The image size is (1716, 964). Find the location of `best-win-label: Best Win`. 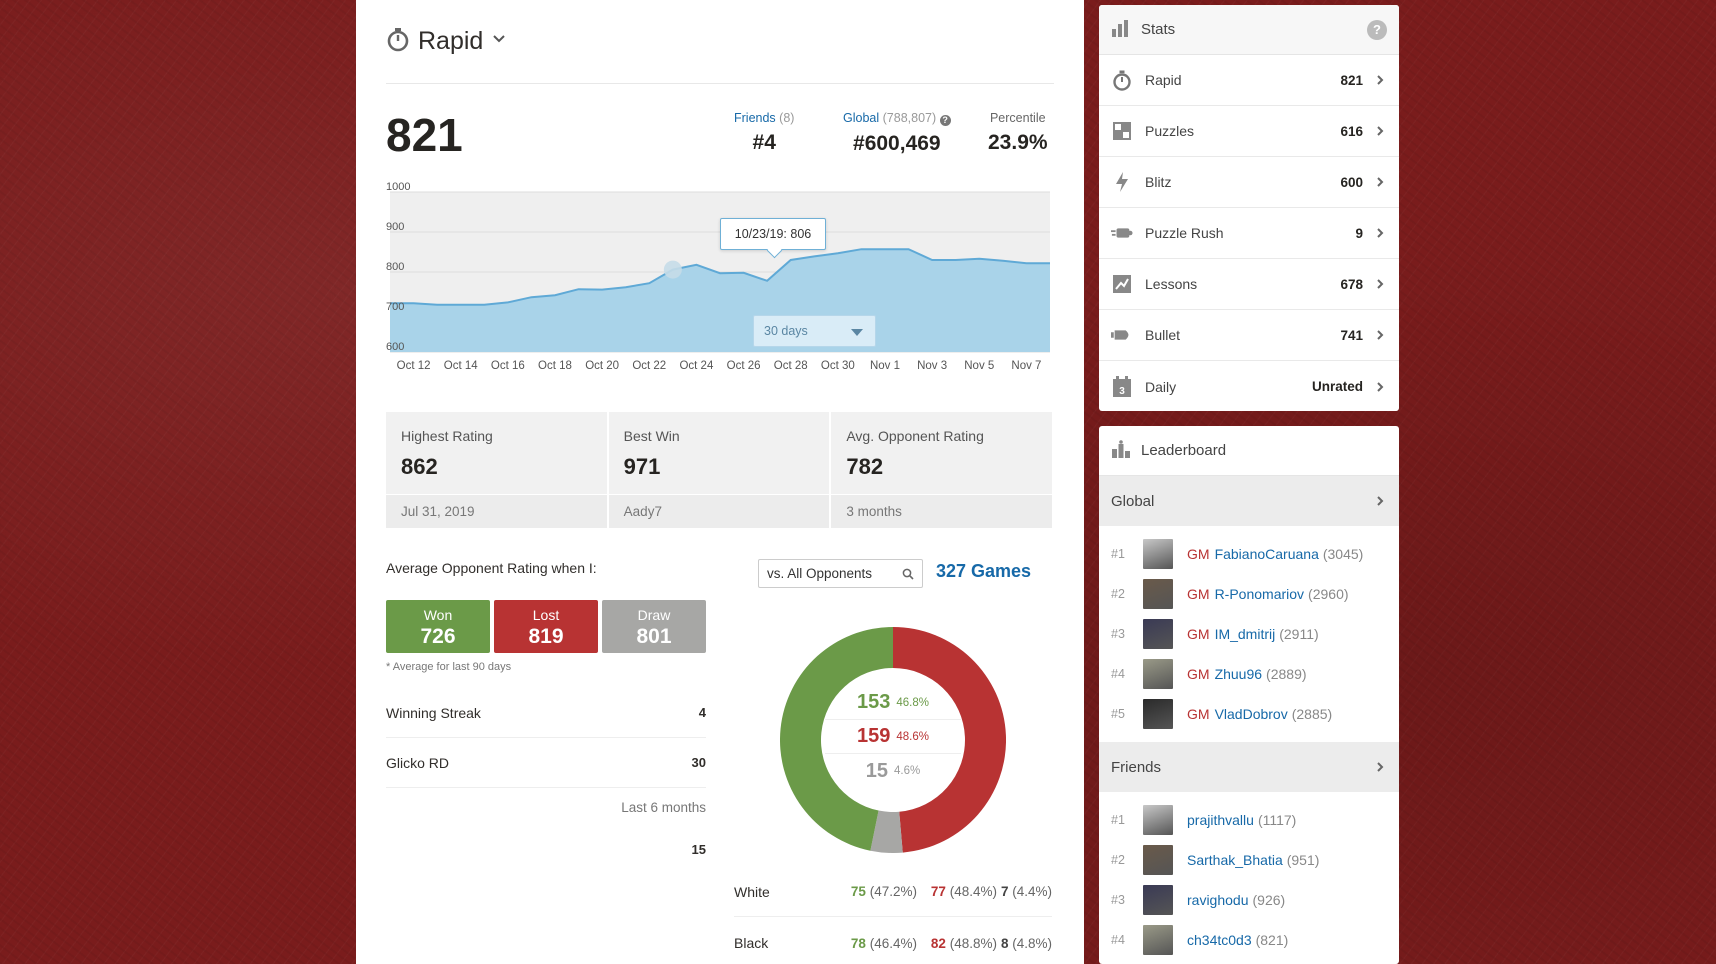

best-win-label: Best Win is located at coordinates (651, 436).